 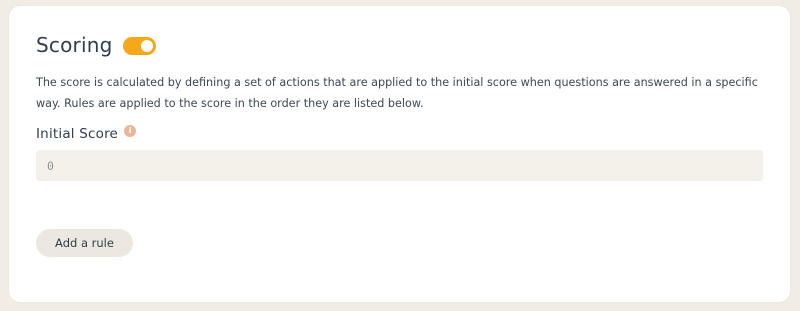 I want to click on initial-score-label-row: Initial Score i, so click(x=86, y=133).